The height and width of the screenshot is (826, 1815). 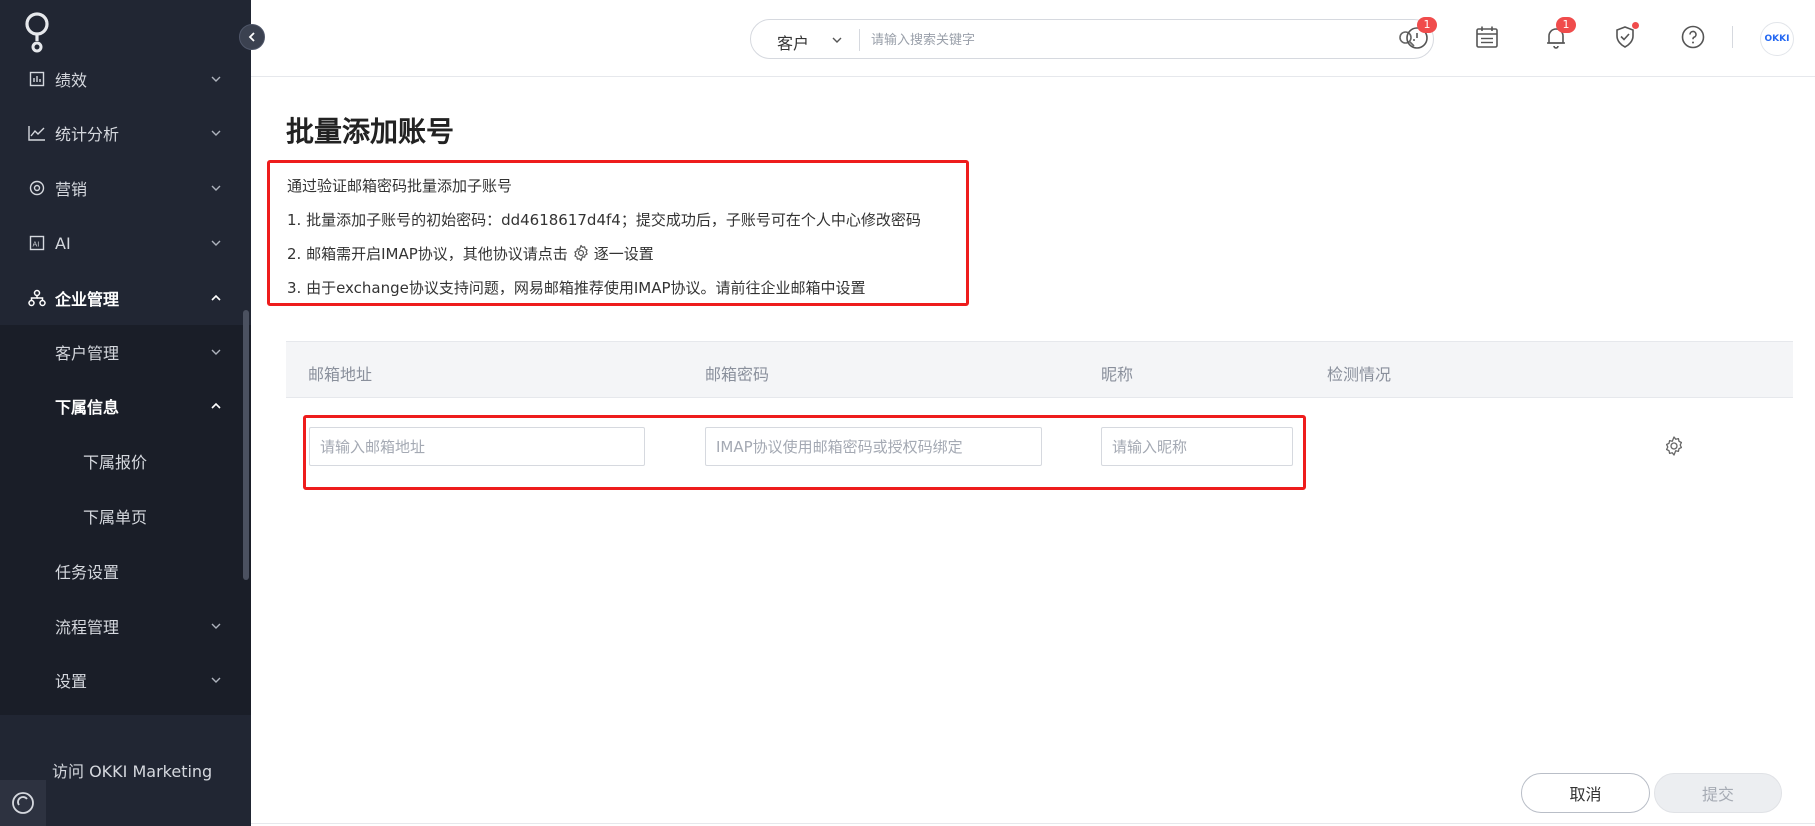 I want to click on instruction-line-2-suffix: 逐一设置, so click(x=623, y=254).